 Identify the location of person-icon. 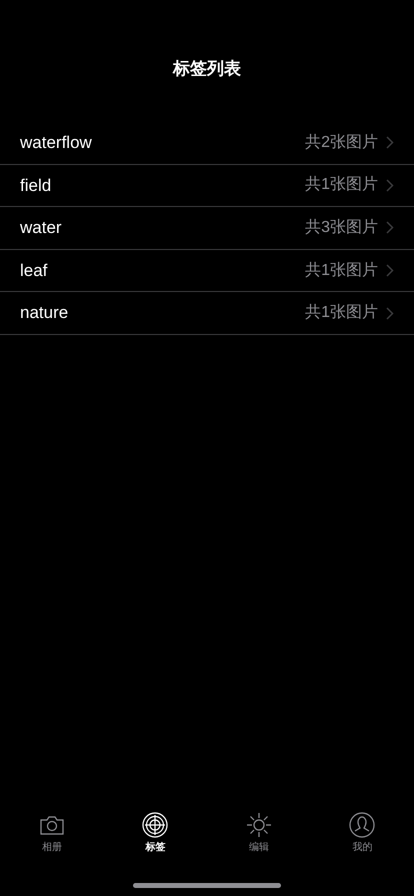
(362, 825).